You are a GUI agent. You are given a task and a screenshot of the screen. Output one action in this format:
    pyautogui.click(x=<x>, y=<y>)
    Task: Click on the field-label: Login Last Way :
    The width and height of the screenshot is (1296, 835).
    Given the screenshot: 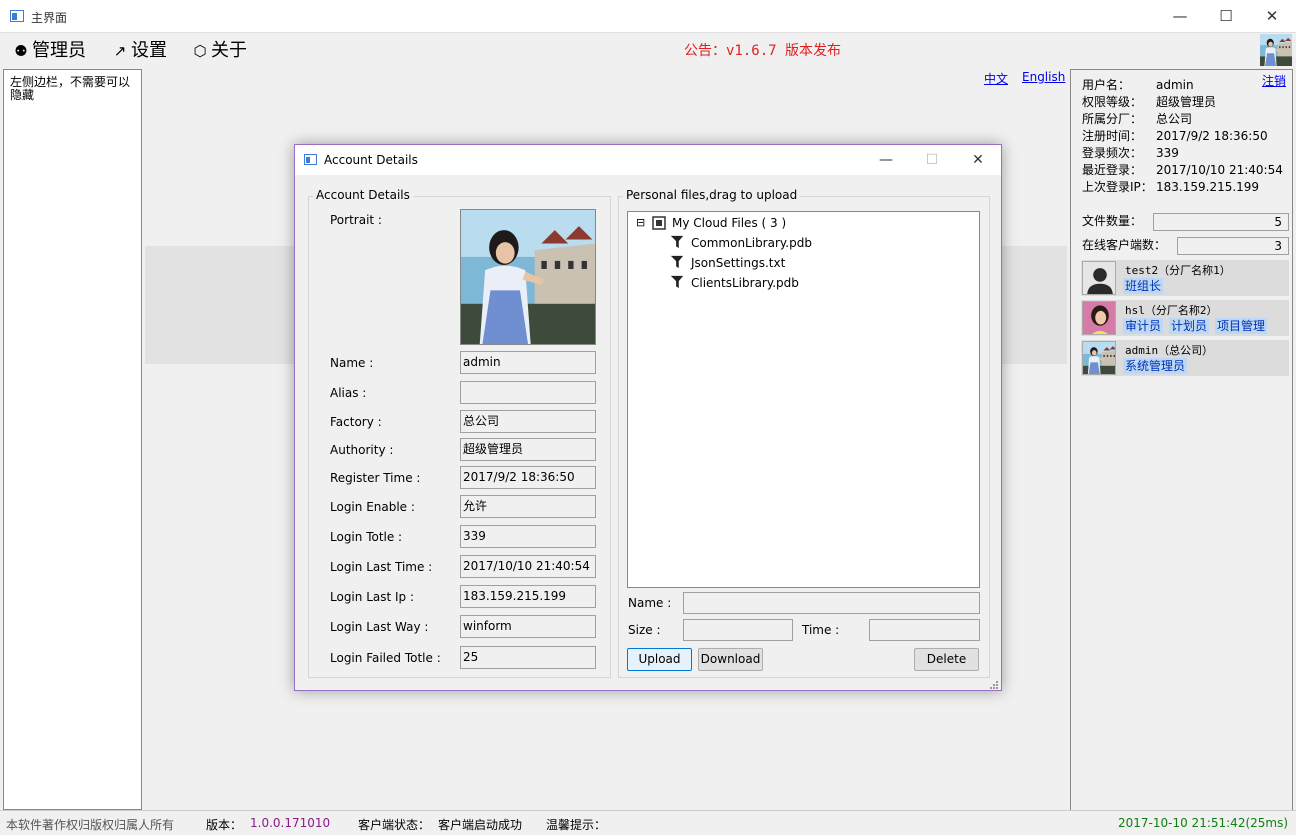 What is the action you would take?
    pyautogui.click(x=379, y=627)
    